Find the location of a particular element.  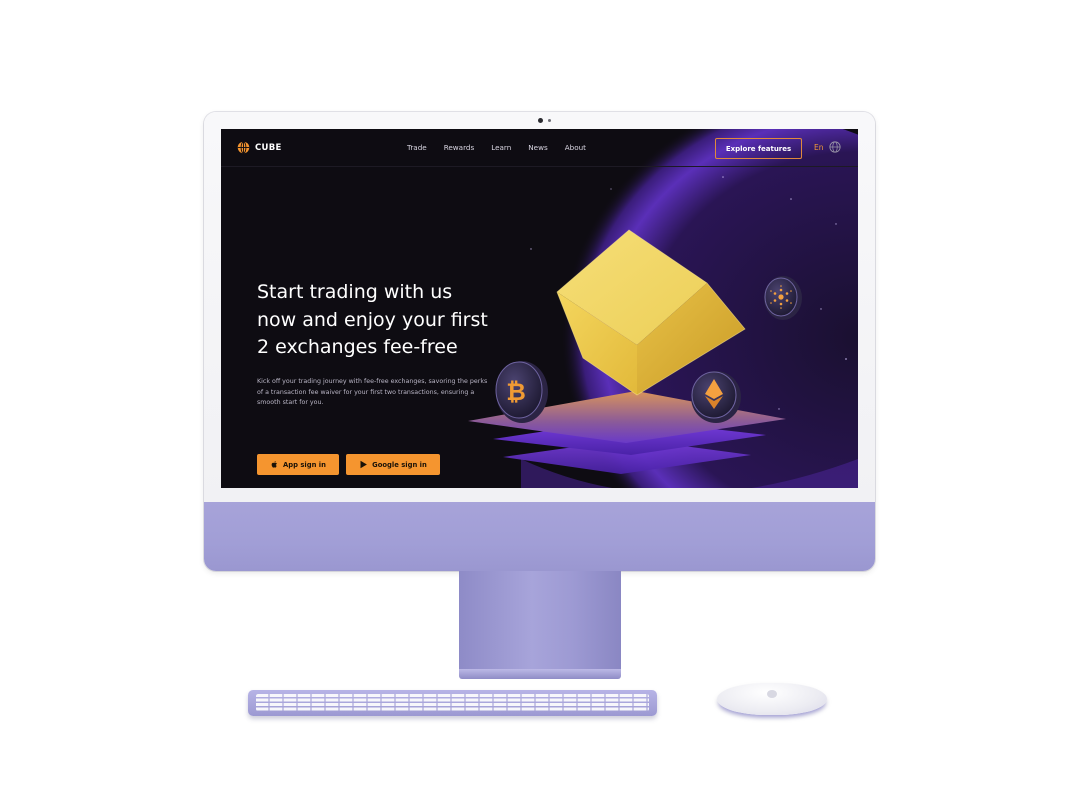

nav-item-news: News is located at coordinates (537, 147).